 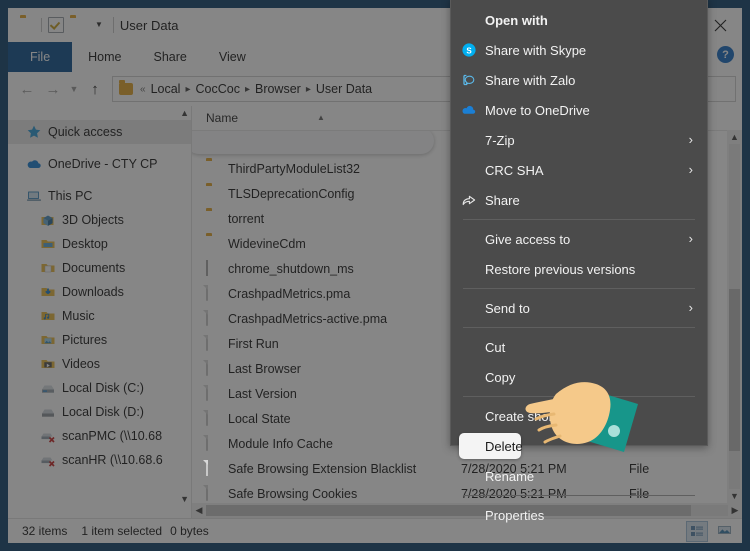 I want to click on scrollbar-track, so click(x=734, y=316).